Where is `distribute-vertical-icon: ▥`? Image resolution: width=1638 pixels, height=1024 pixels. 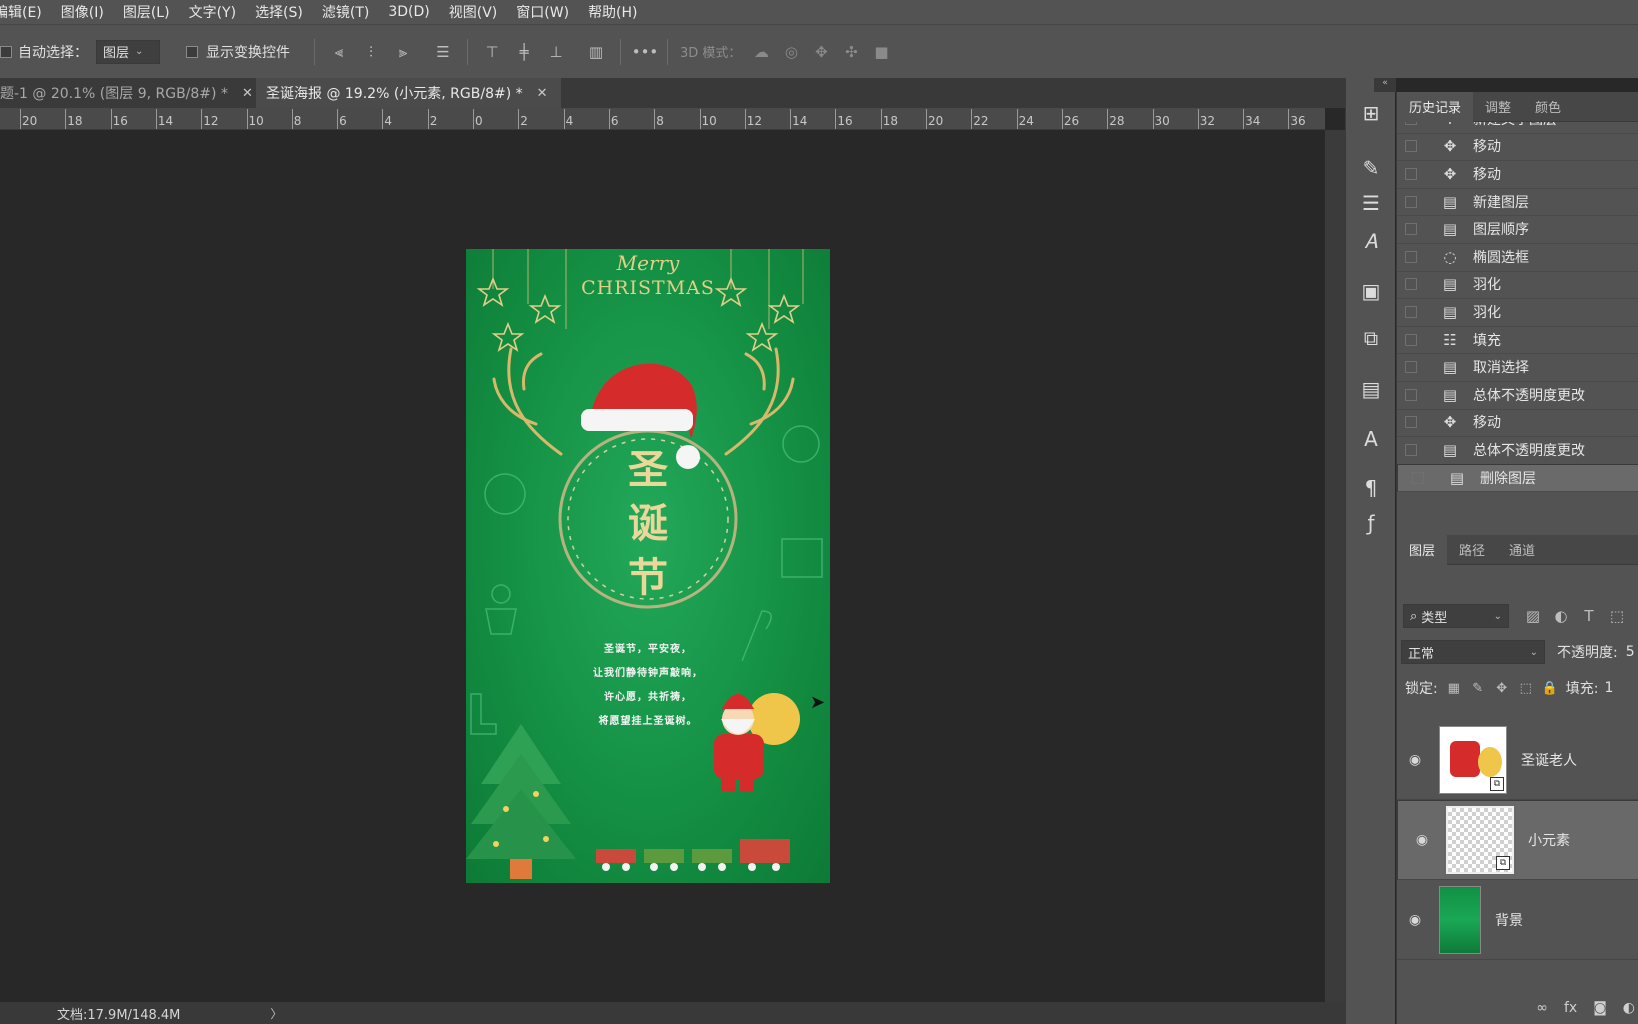
distribute-vertical-icon: ▥ is located at coordinates (596, 52).